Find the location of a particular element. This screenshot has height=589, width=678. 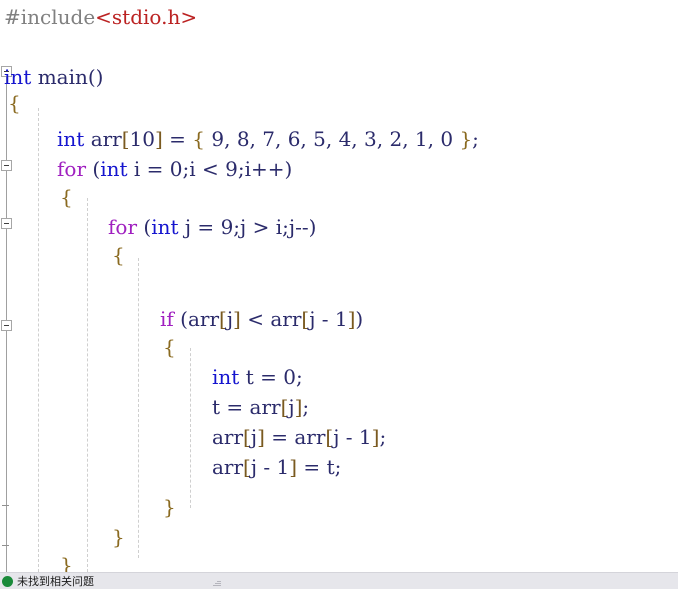

code-line: for (int j = 9;j > i;j--) is located at coordinates (158, 227).